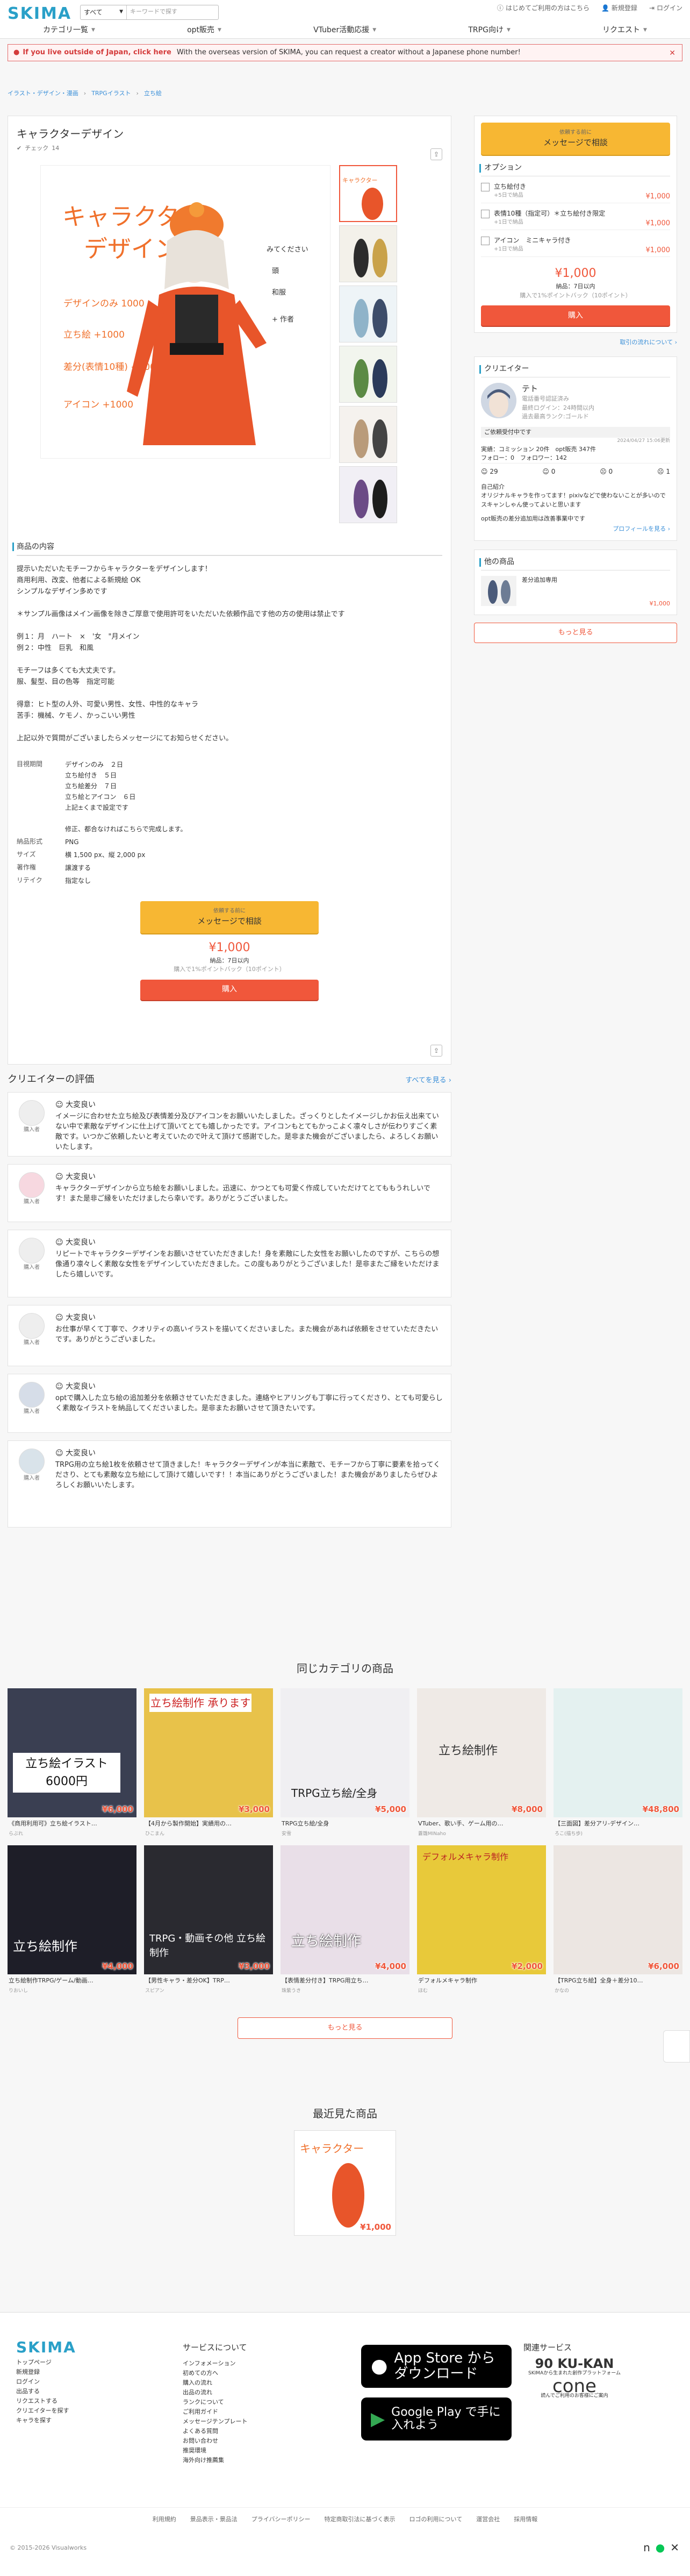  What do you see at coordinates (172, 12) in the screenshot?
I see `search-input: キーワードで探す` at bounding box center [172, 12].